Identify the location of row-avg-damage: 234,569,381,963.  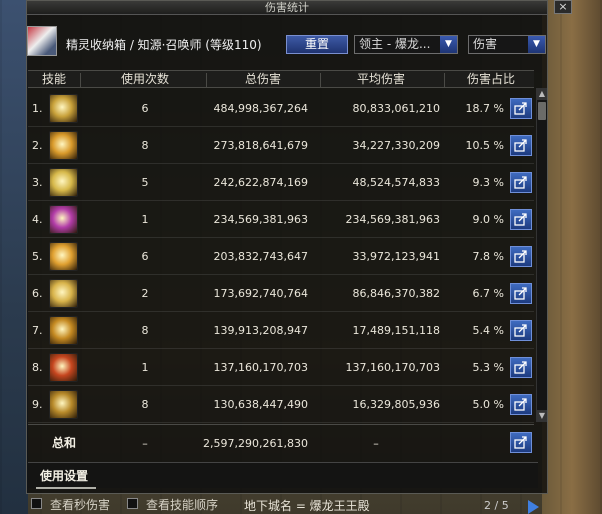
(392, 219).